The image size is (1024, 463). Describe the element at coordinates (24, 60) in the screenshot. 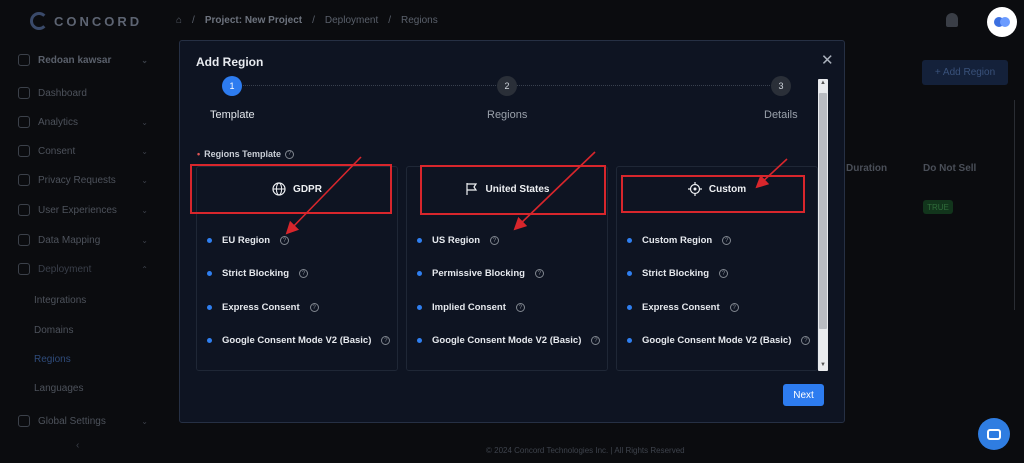

I see `user-icon` at that location.